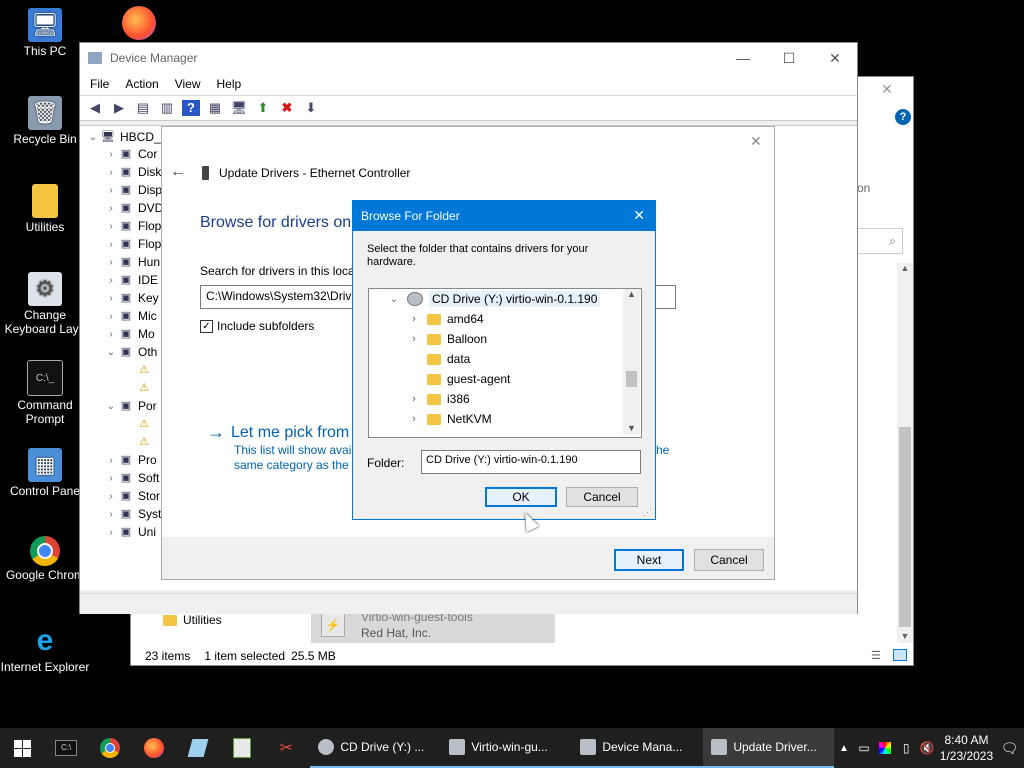  What do you see at coordinates (504, 216) in the screenshot?
I see `browse-titlebar: Browse For Folder ✕` at bounding box center [504, 216].